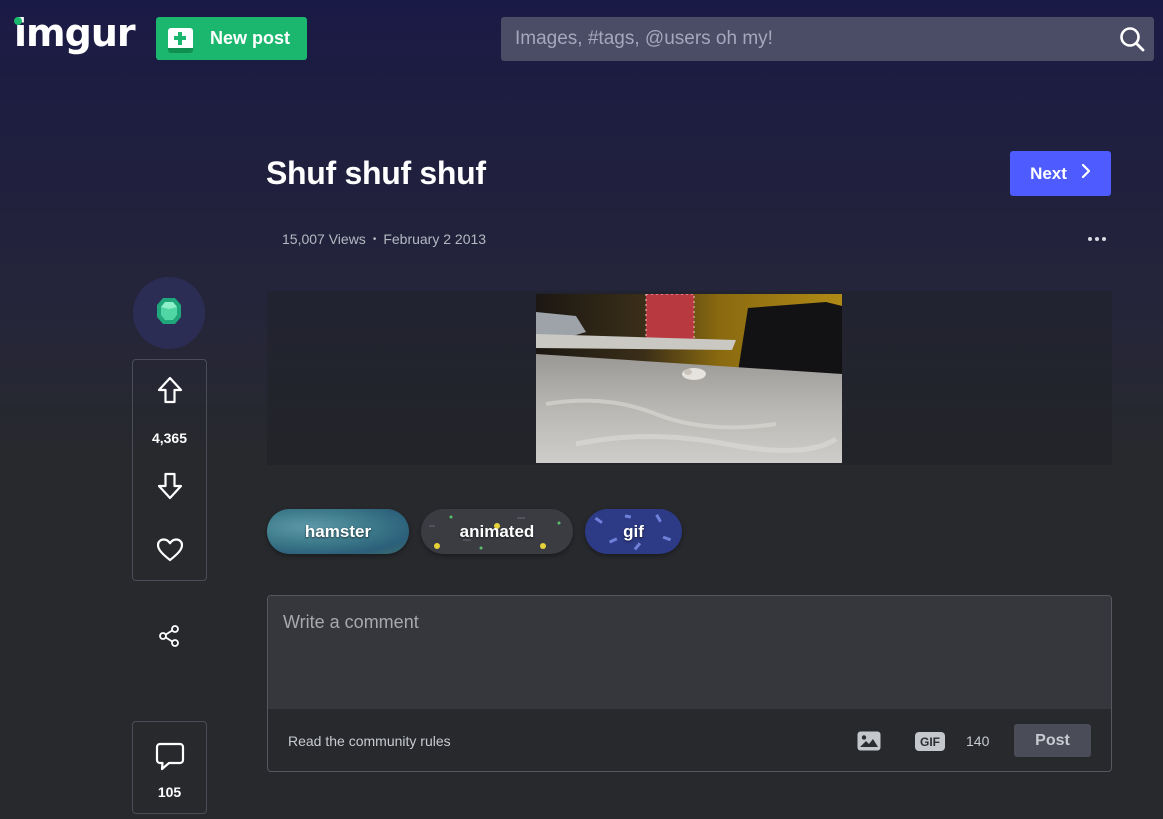  I want to click on tag-label: hamster, so click(338, 531).